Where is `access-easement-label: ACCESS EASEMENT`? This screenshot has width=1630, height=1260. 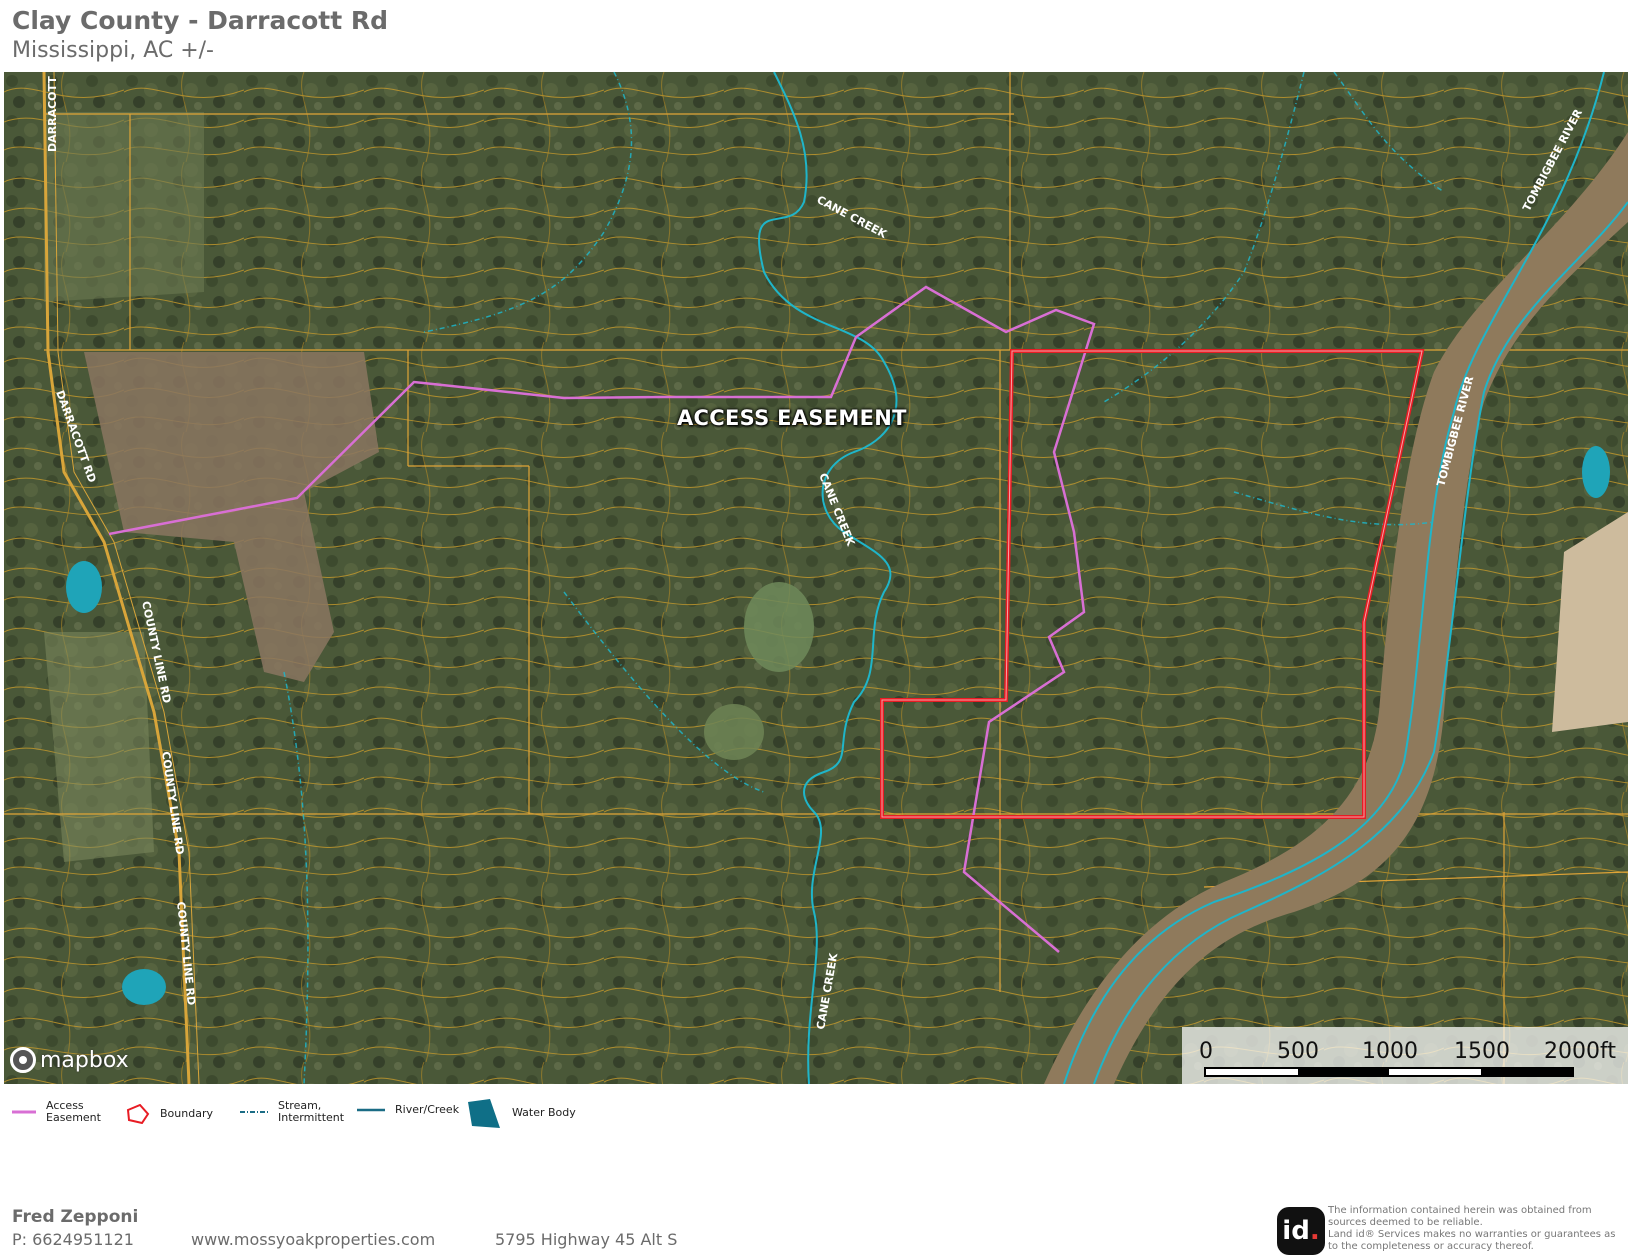
access-easement-label: ACCESS EASEMENT is located at coordinates (792, 418).